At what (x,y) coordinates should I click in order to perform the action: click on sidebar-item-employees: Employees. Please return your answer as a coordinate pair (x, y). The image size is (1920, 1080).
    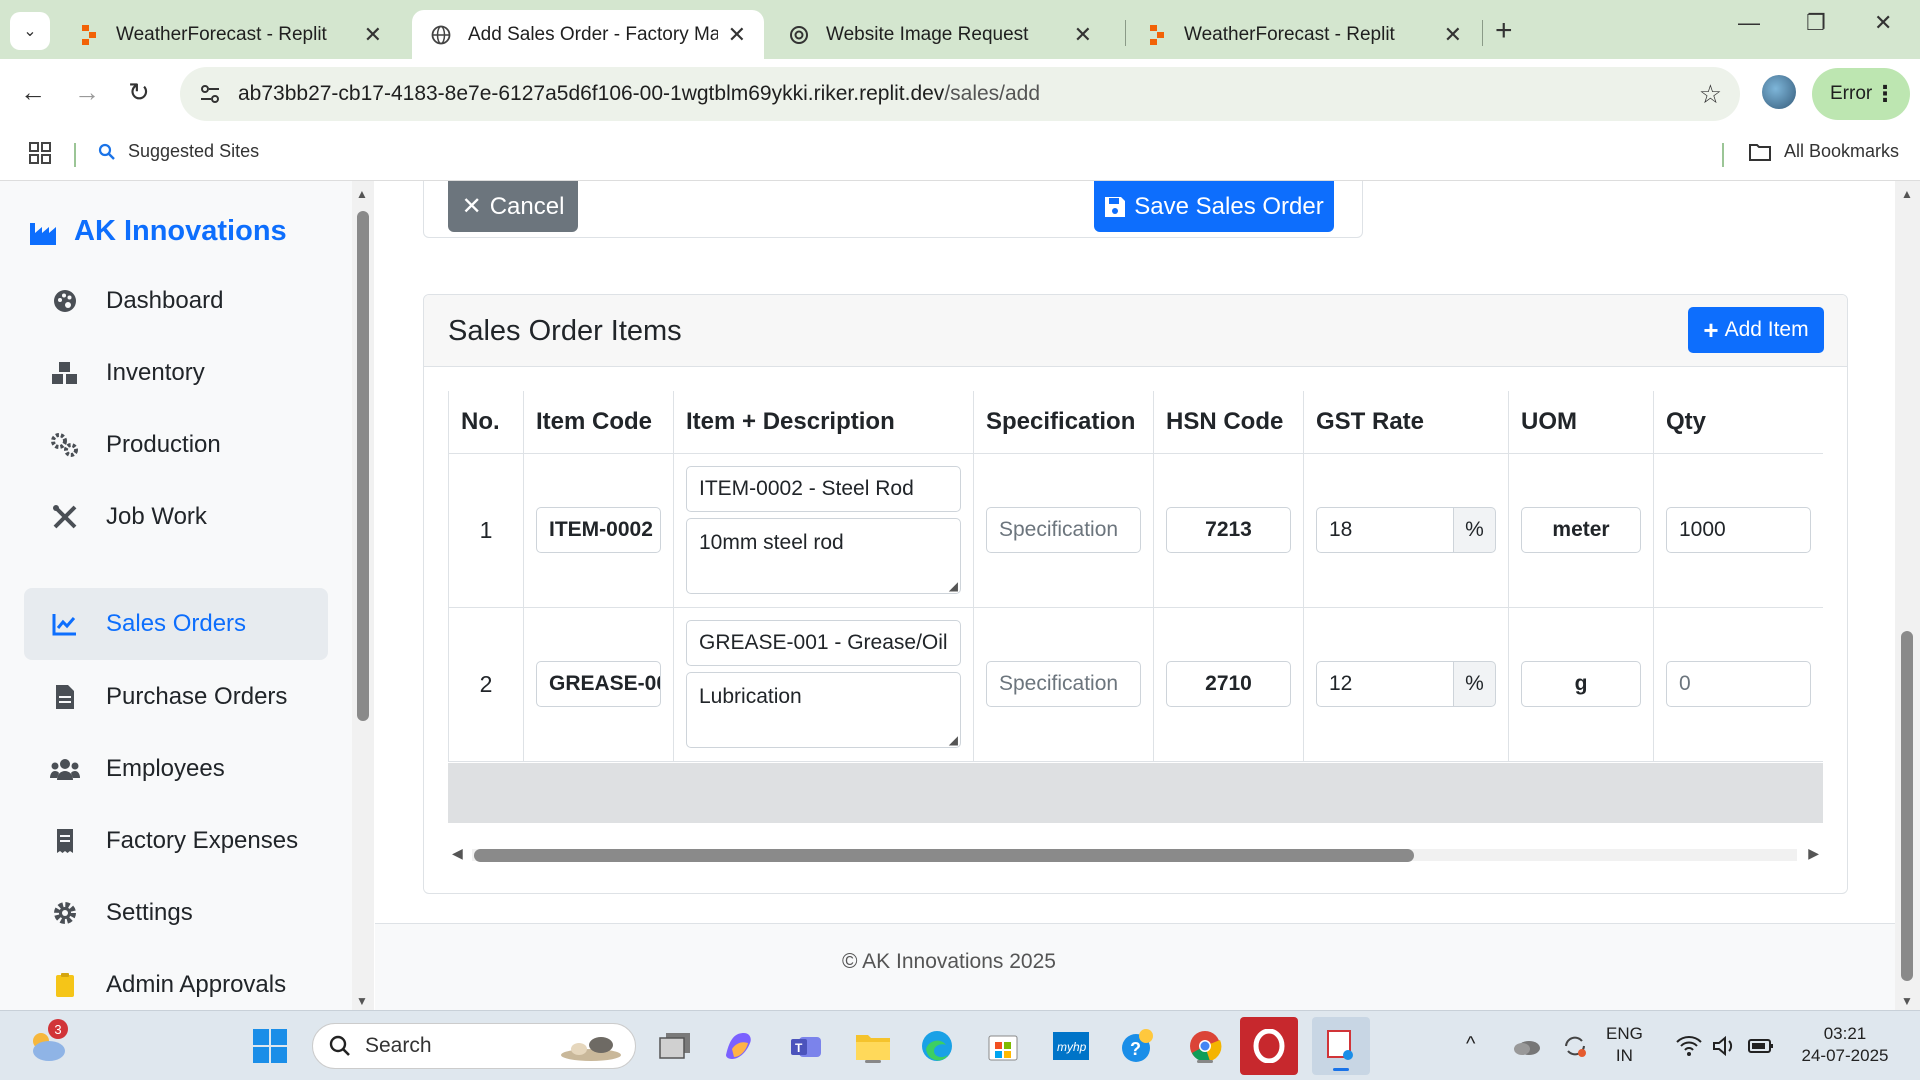
    Looking at the image, I should click on (176, 769).